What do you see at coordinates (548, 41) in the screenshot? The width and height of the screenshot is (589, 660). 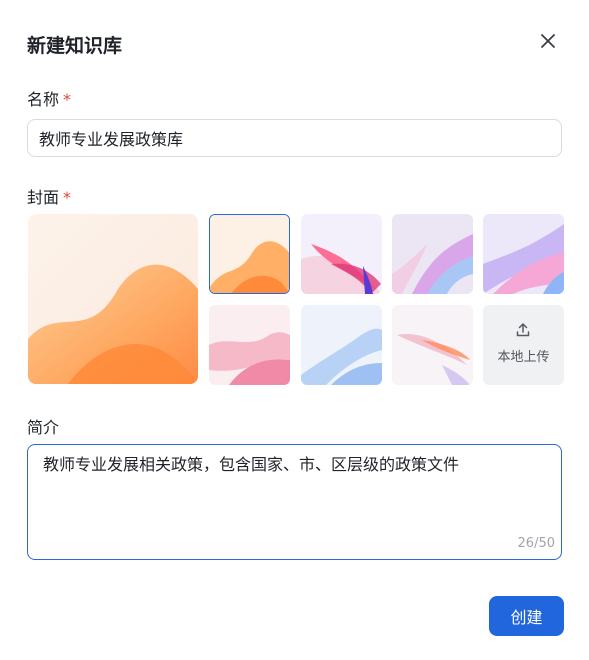 I see `close-icon` at bounding box center [548, 41].